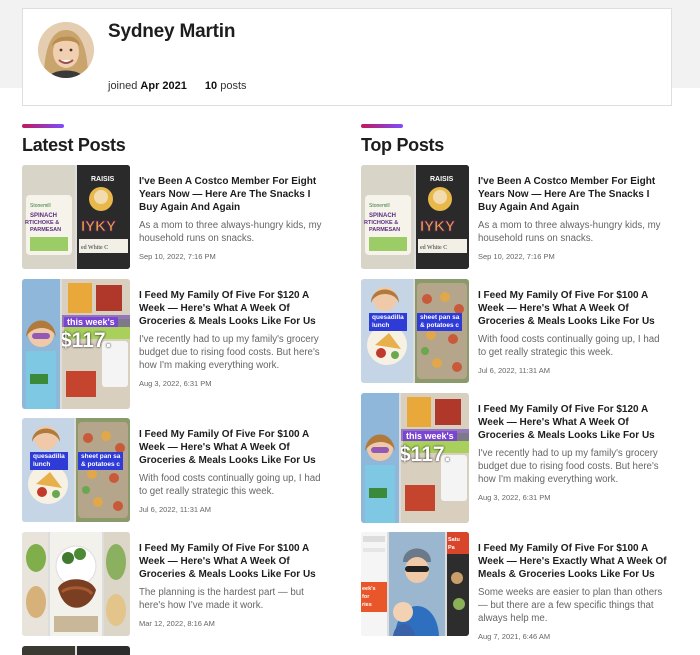  What do you see at coordinates (66, 50) in the screenshot?
I see `avatar` at bounding box center [66, 50].